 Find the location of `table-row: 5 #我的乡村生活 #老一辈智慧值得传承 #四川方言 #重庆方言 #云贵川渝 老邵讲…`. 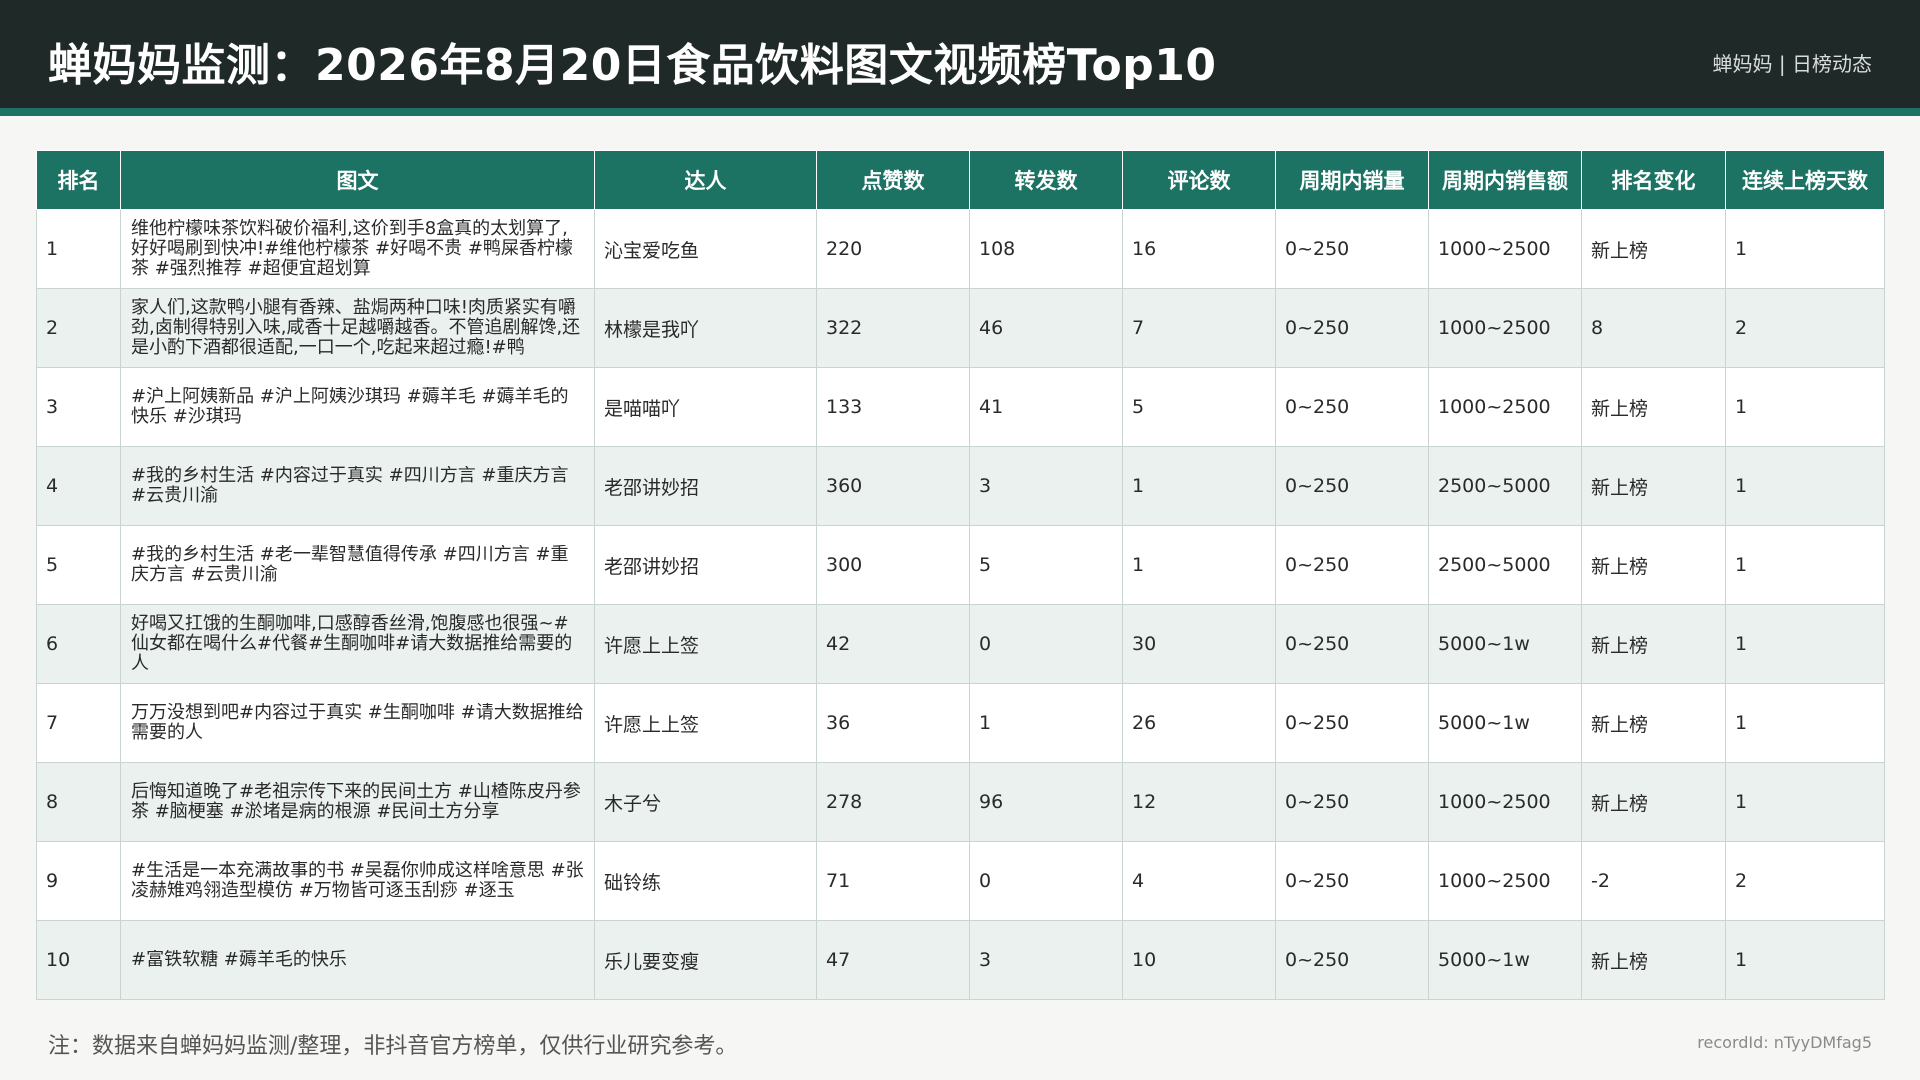

table-row: 5 #我的乡村生活 #老一辈智慧值得传承 #四川方言 #重庆方言 #云贵川渝 老邵讲… is located at coordinates (960, 565).